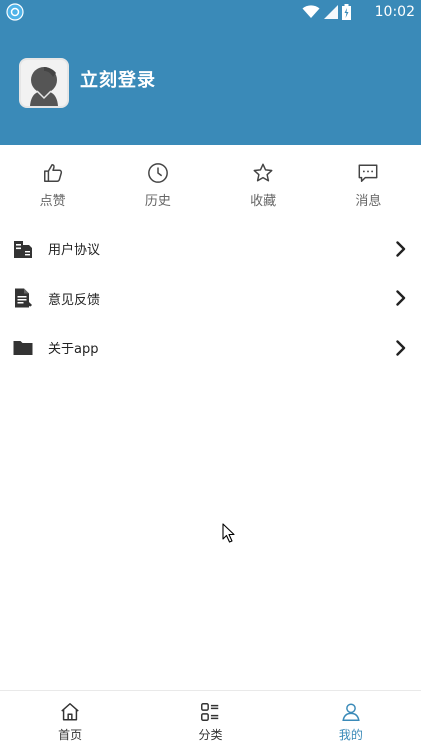 The image size is (421, 750). Describe the element at coordinates (394, 12) in the screenshot. I see `clock: 10:02` at that location.